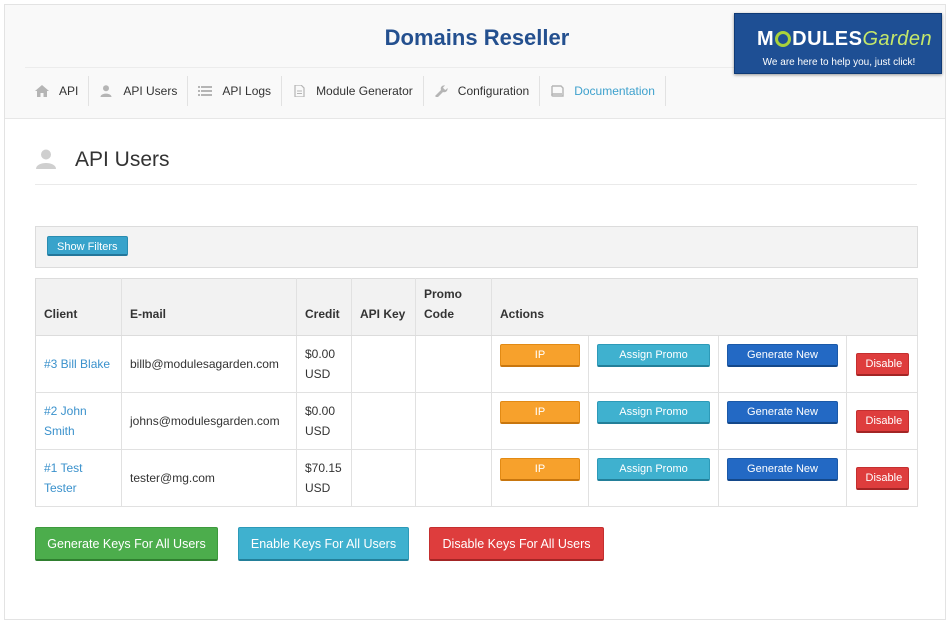  Describe the element at coordinates (78, 421) in the screenshot. I see `client-link: #2 John Smith` at that location.